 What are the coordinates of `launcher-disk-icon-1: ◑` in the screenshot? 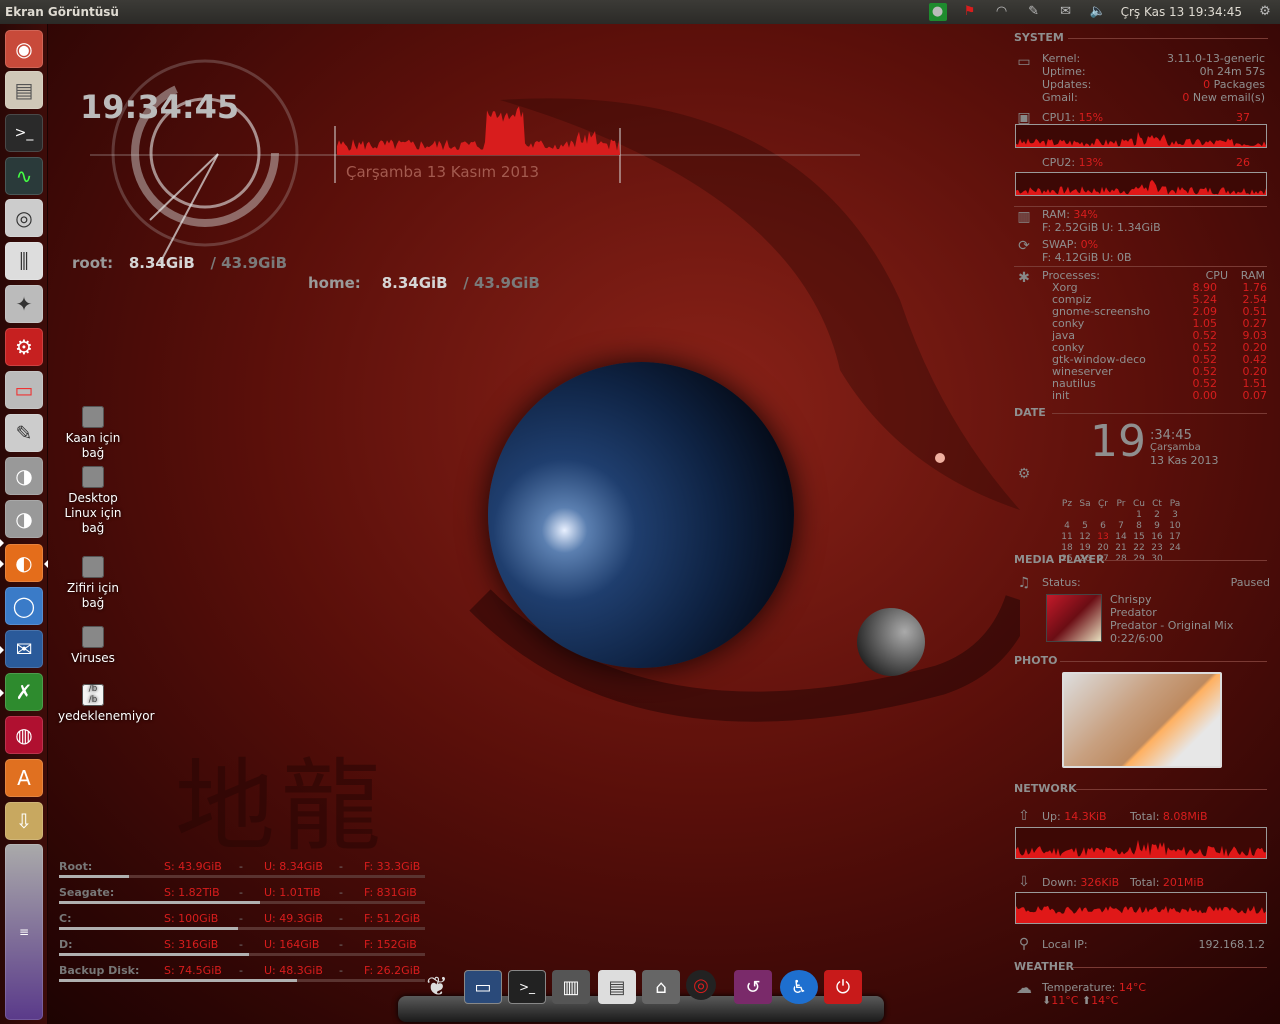 It's located at (24, 476).